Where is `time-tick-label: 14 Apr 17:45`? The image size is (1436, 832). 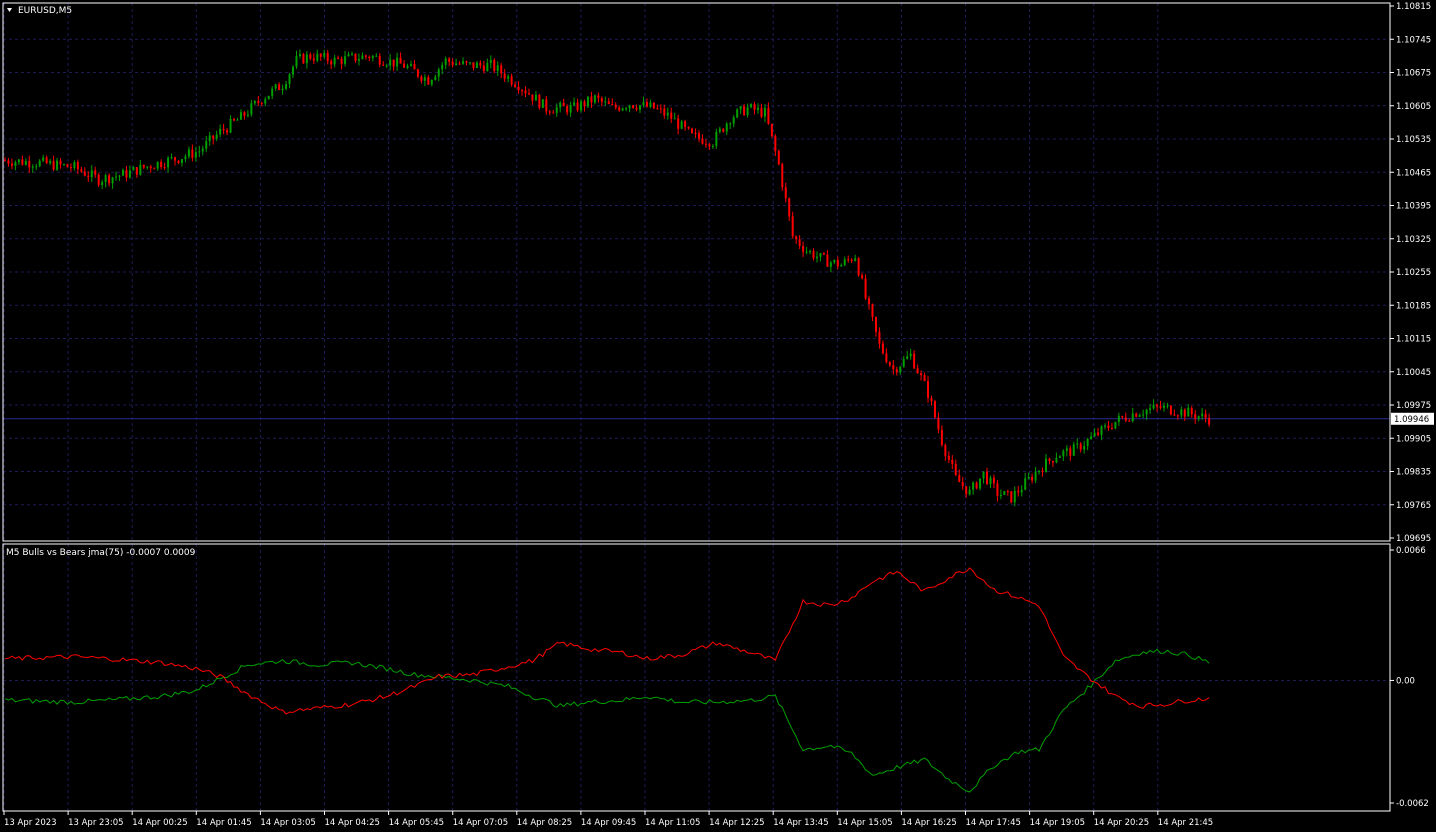 time-tick-label: 14 Apr 17:45 is located at coordinates (993, 823).